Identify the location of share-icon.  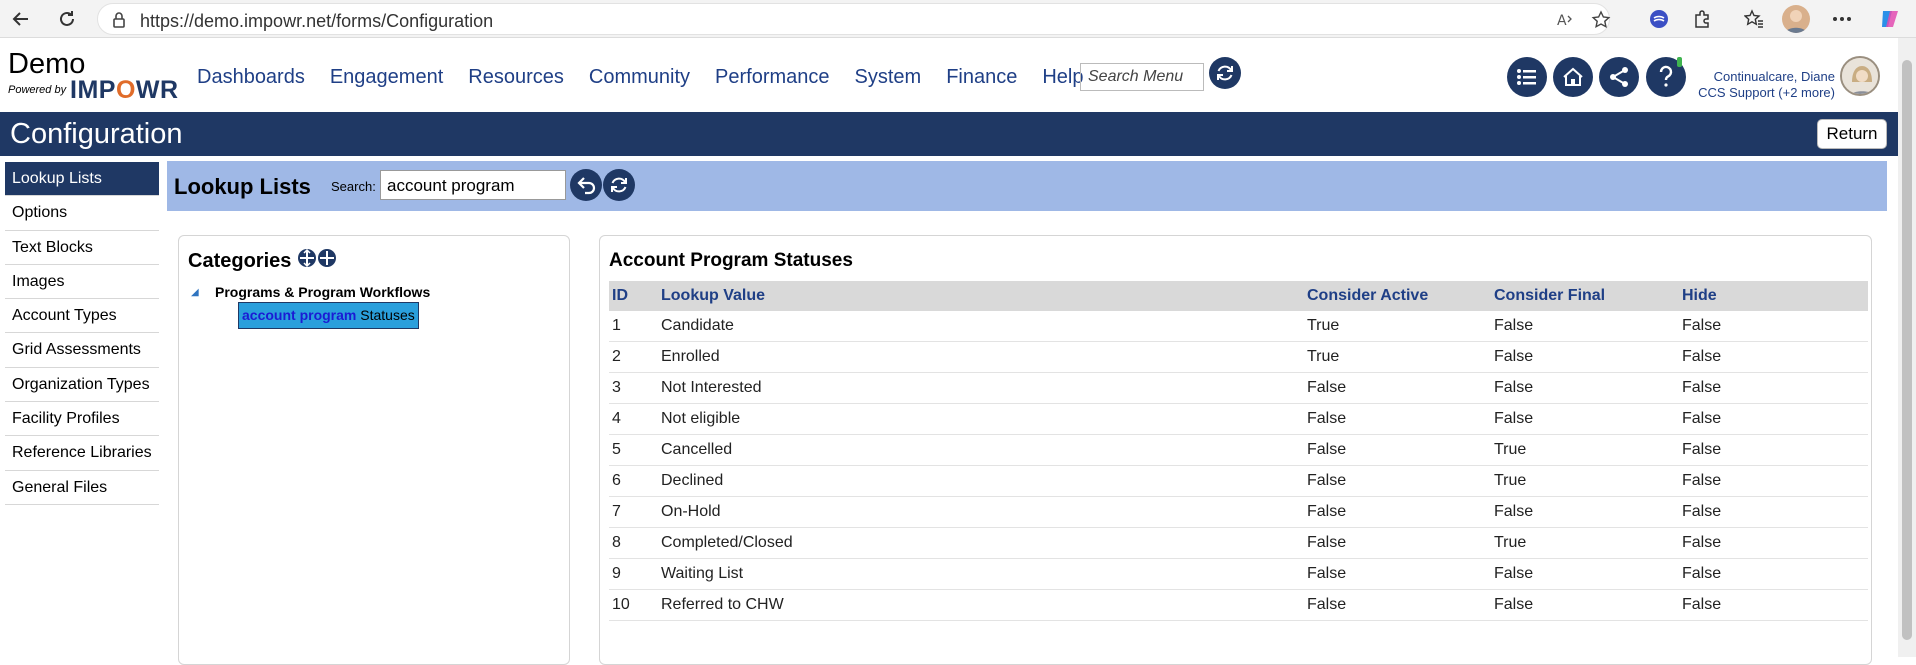
(1619, 77).